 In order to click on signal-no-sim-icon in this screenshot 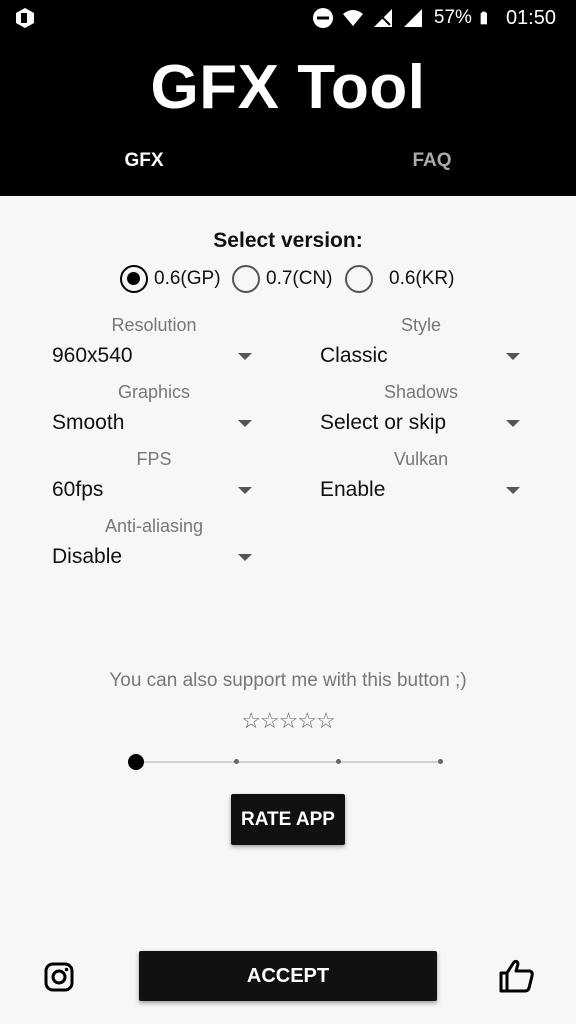, I will do `click(382, 18)`.